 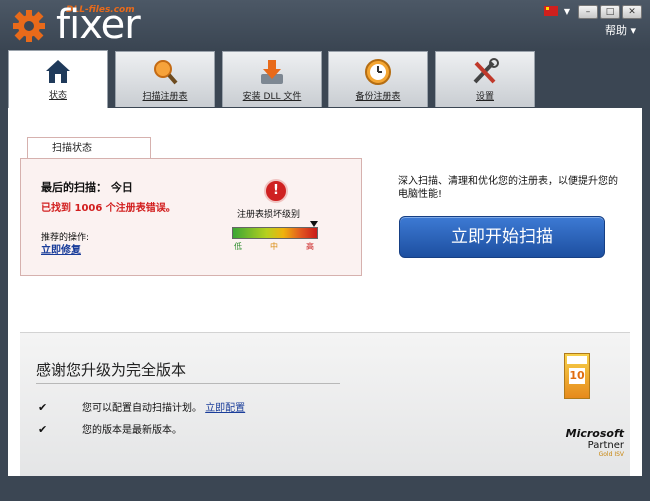 I want to click on fixer-logo: DLL-files.com fixer, so click(x=82, y=25).